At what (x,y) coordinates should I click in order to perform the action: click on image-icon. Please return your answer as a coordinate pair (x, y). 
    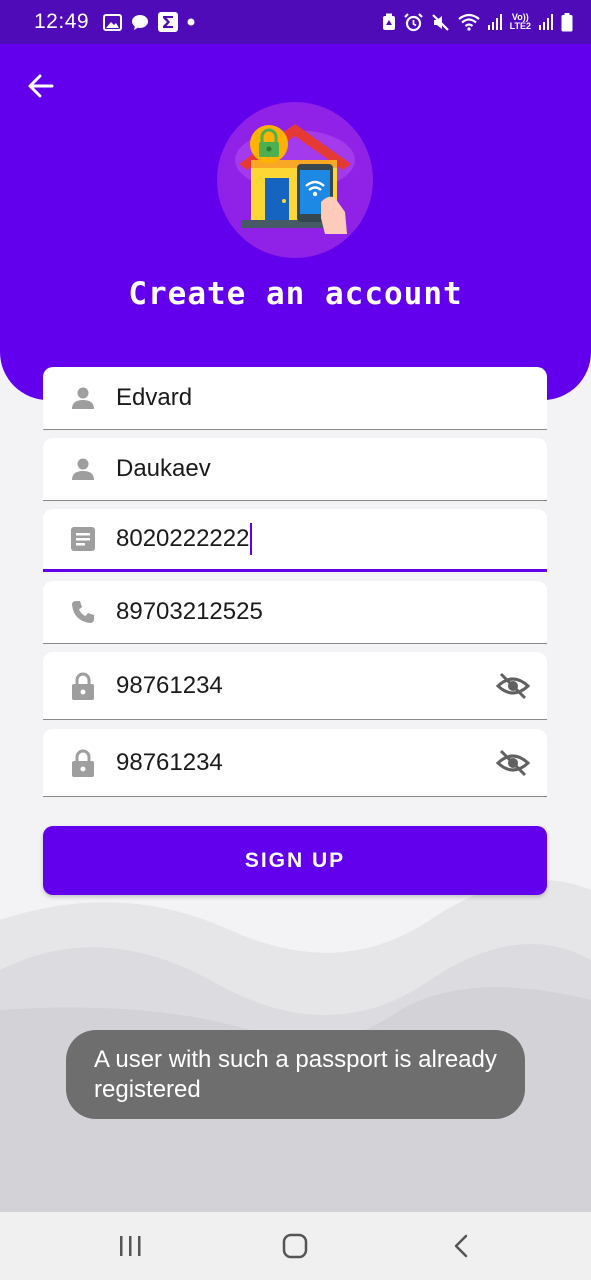
    Looking at the image, I should click on (113, 22).